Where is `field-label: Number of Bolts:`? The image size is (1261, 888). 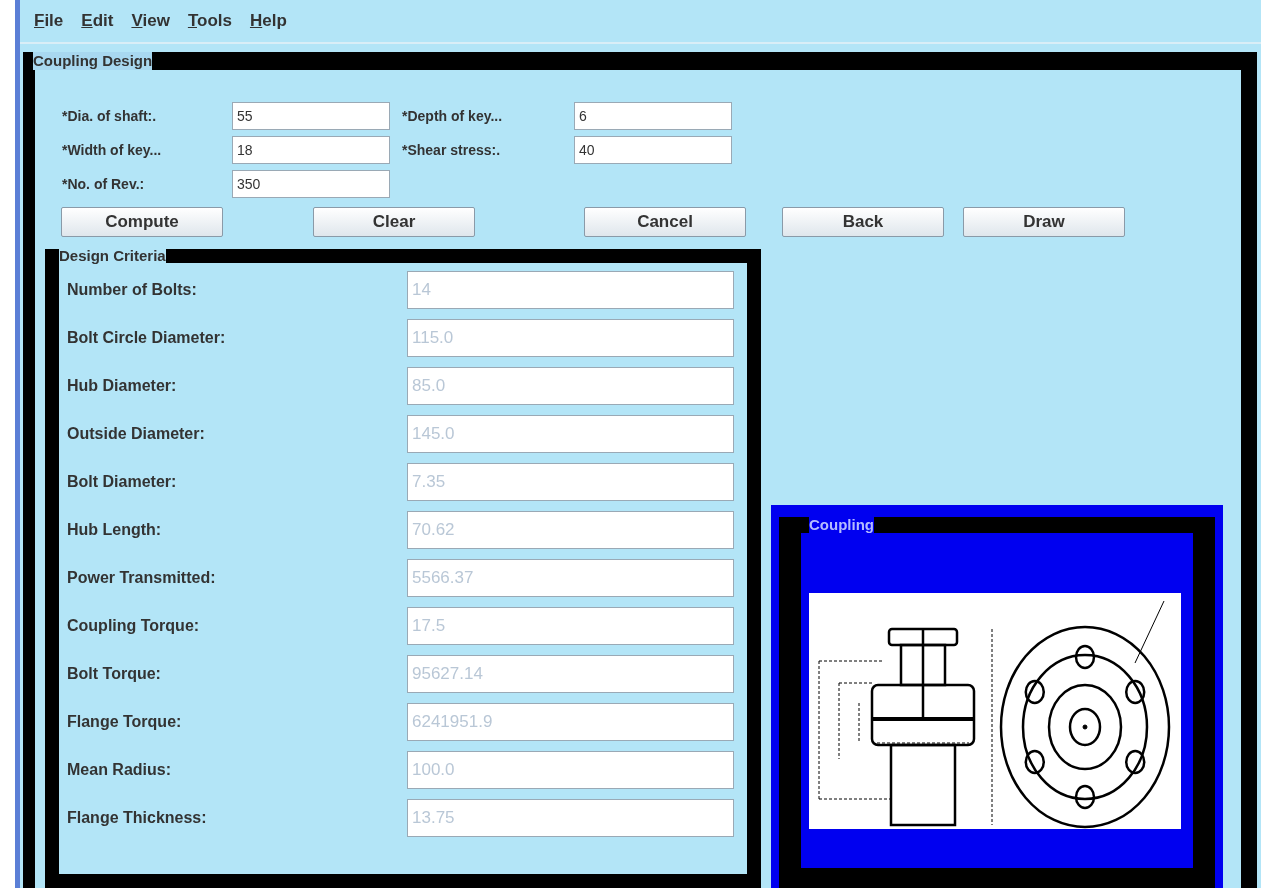 field-label: Number of Bolts: is located at coordinates (132, 290).